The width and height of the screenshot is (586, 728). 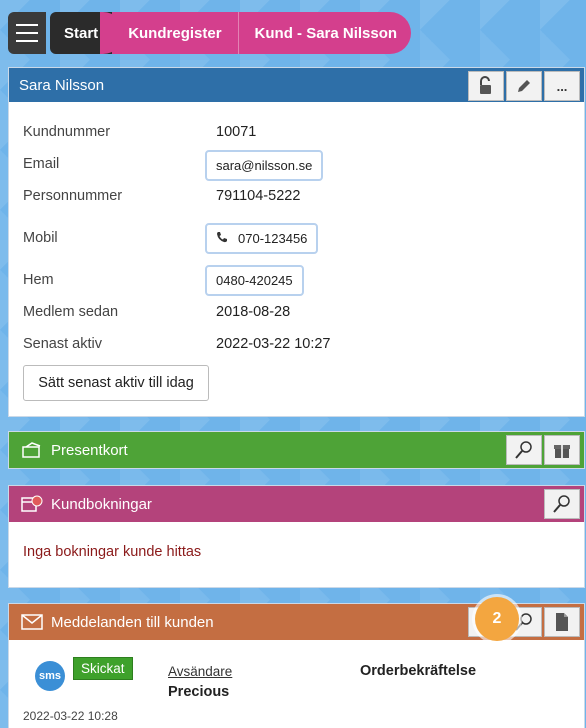 I want to click on kundnummer-label: Kundnummer, so click(x=67, y=132).